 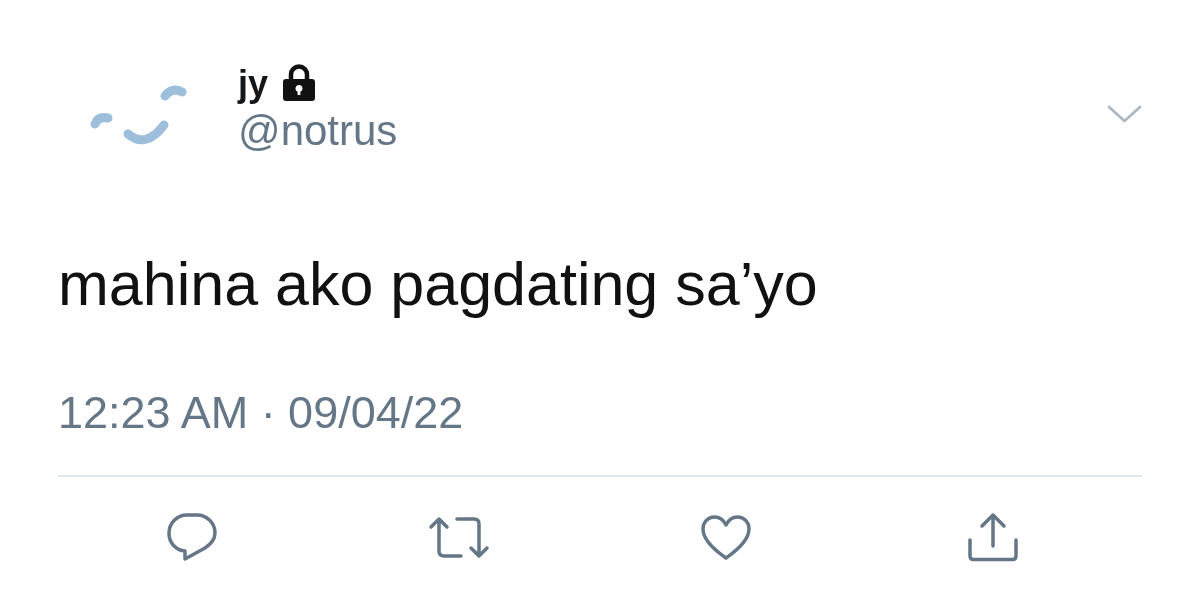 What do you see at coordinates (318, 131) in the screenshot?
I see `username-handle: @notrus` at bounding box center [318, 131].